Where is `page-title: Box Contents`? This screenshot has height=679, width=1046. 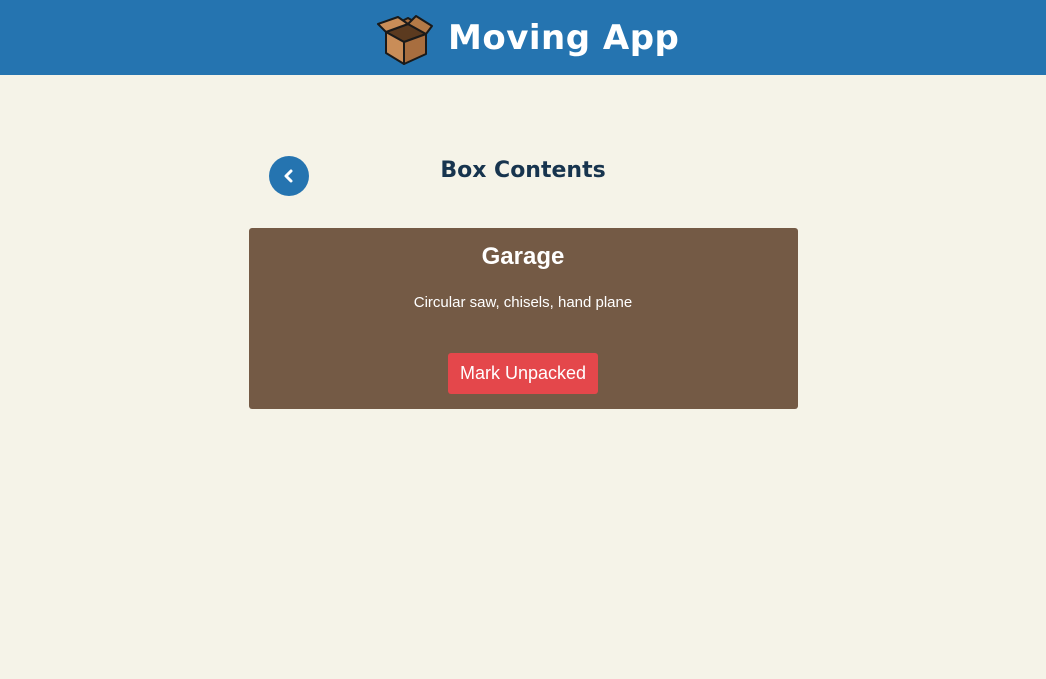
page-title: Box Contents is located at coordinates (523, 170).